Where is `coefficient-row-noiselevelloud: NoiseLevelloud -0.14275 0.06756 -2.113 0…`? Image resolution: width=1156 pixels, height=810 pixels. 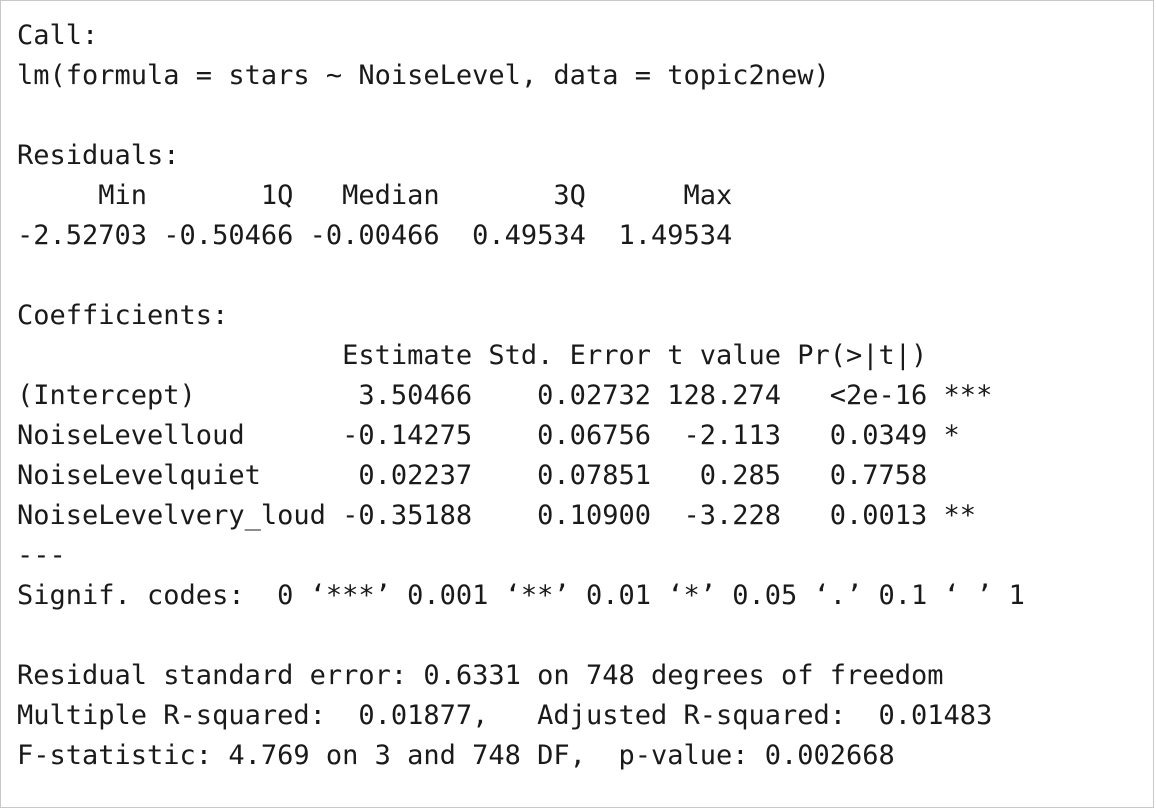
coefficient-row-noiselevelloud: NoiseLevelloud -0.14275 0.06756 -2.113 0… is located at coordinates (505, 435).